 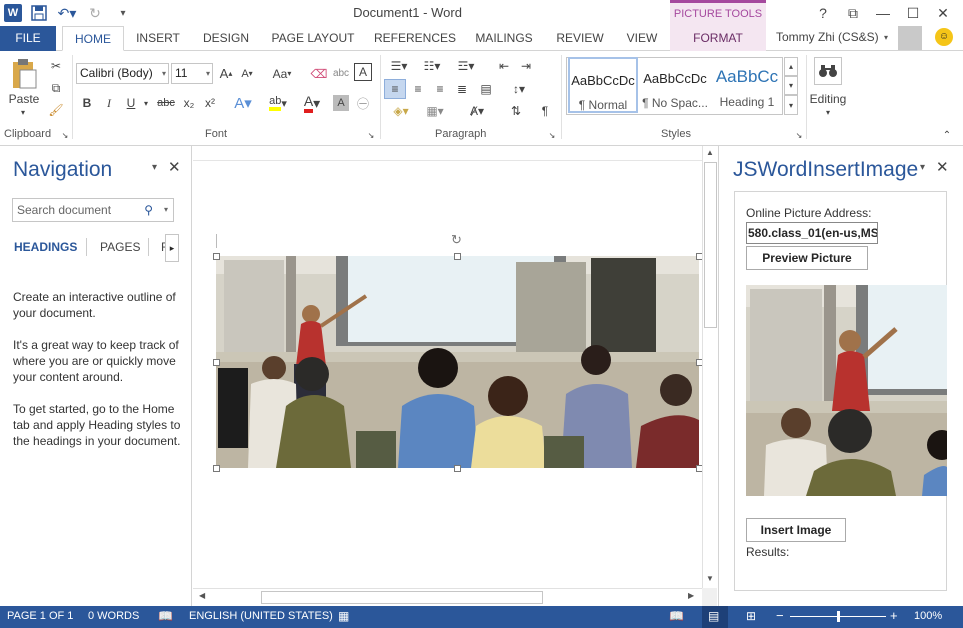 What do you see at coordinates (796, 530) in the screenshot?
I see `insert-image-button: Insert Image` at bounding box center [796, 530].